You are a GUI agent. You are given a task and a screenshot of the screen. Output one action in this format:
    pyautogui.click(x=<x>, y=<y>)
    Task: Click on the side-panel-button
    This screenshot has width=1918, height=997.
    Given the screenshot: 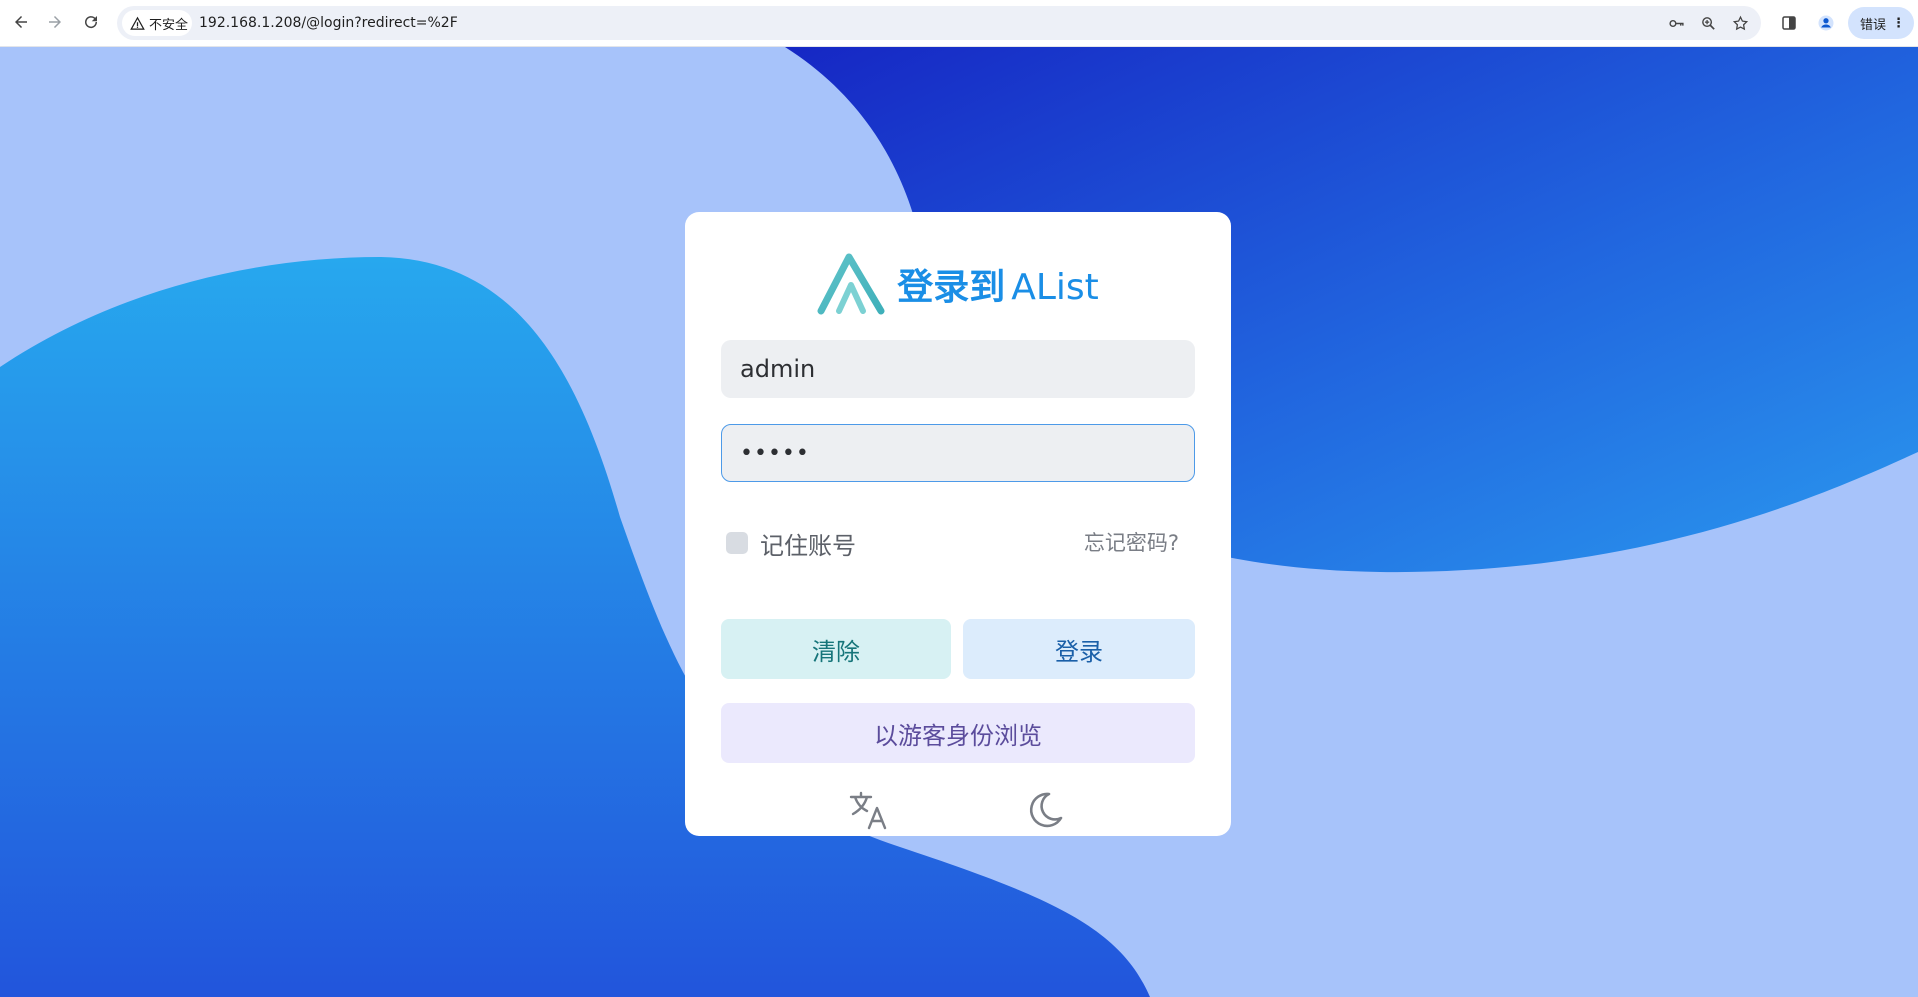 What is the action you would take?
    pyautogui.click(x=1789, y=23)
    